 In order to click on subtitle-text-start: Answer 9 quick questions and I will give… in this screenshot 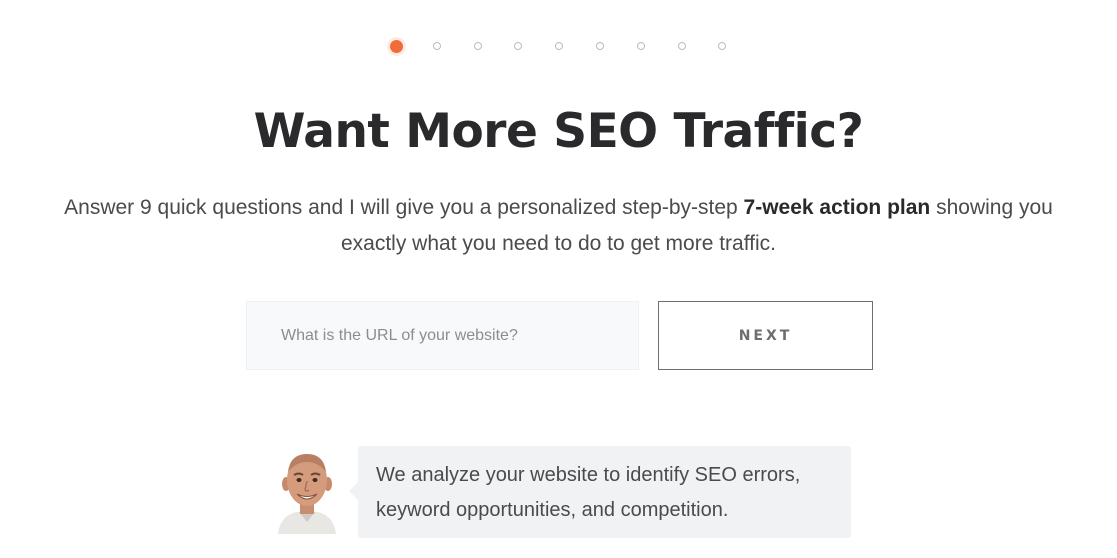, I will do `click(404, 207)`.